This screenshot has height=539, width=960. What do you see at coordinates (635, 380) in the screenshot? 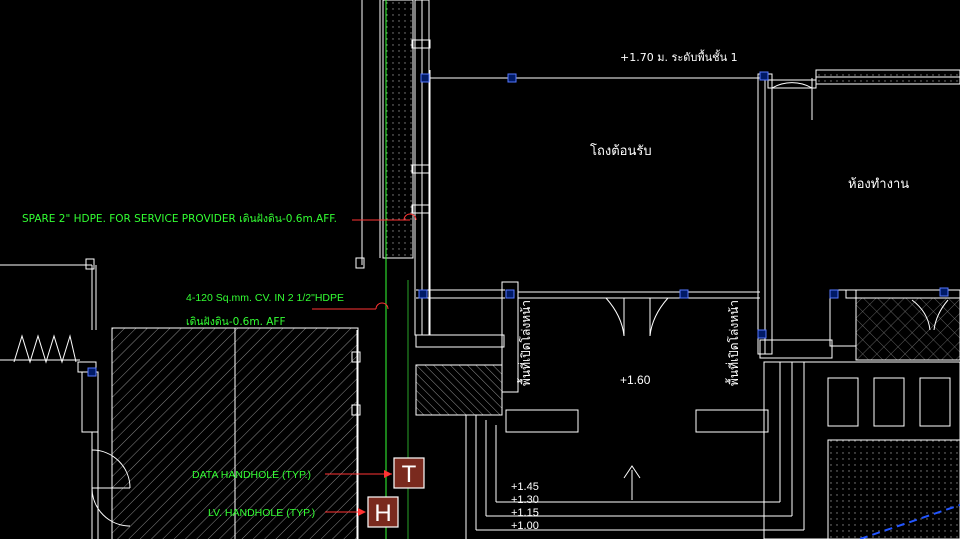
I see `level-mid-label: +1.60` at bounding box center [635, 380].